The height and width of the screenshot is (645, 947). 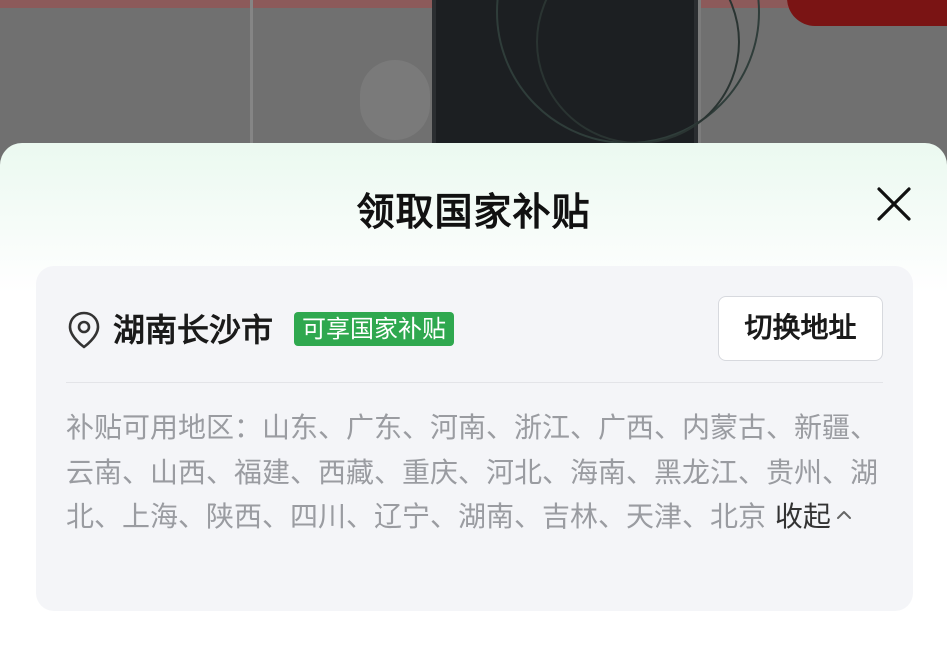 What do you see at coordinates (800, 328) in the screenshot?
I see `switch-address-button: 切换地址` at bounding box center [800, 328].